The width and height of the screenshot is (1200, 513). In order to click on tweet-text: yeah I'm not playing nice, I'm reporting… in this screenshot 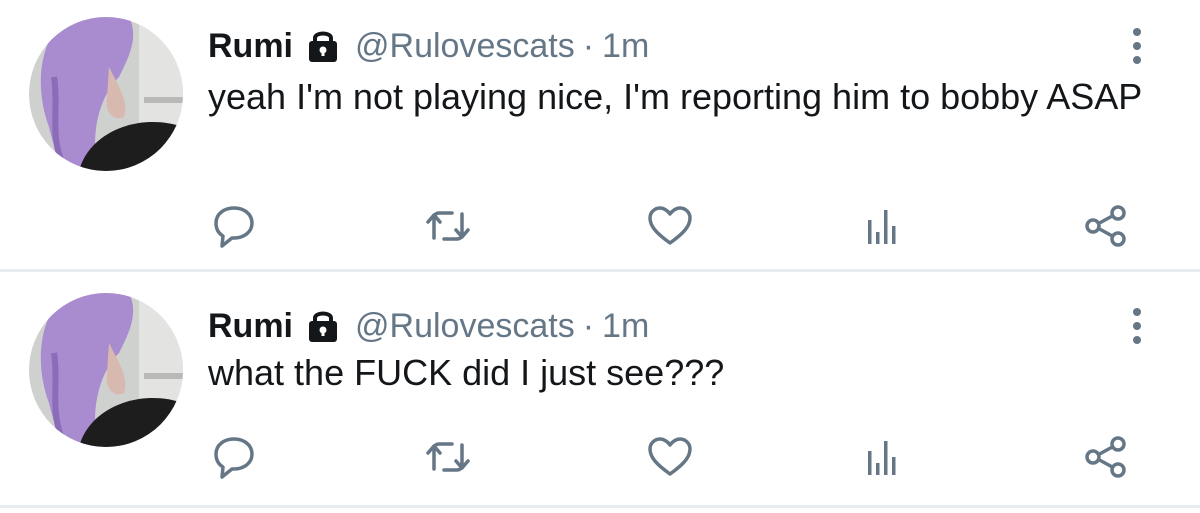, I will do `click(675, 96)`.